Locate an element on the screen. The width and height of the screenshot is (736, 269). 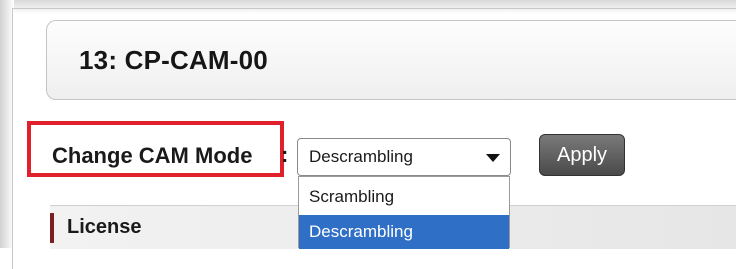
dropdown-option-scrambling: Scrambling is located at coordinates (404, 197).